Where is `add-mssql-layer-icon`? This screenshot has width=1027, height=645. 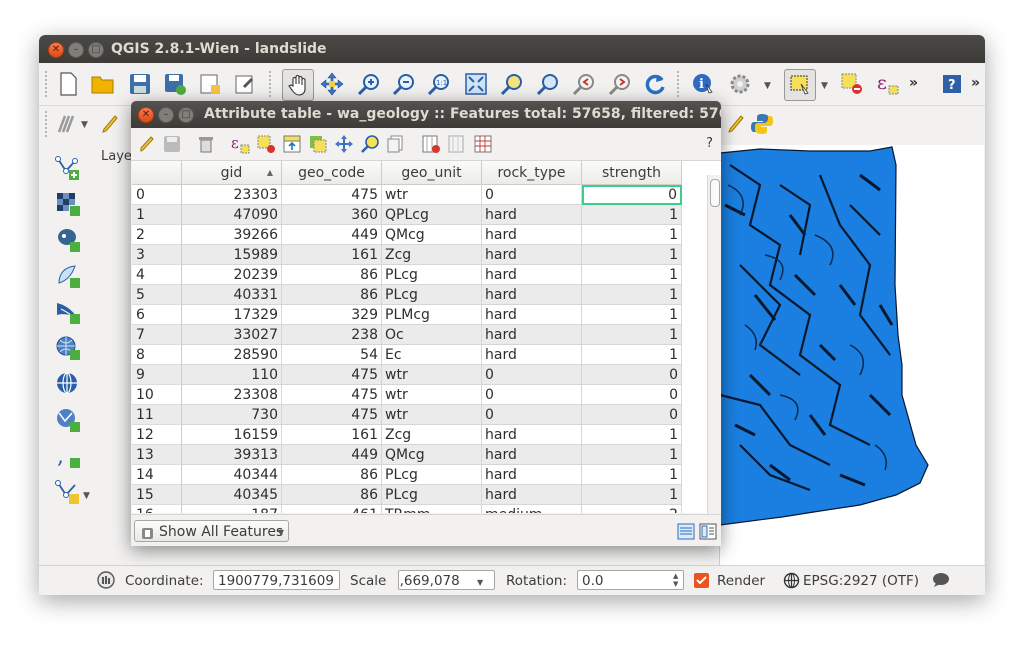
add-mssql-layer-icon is located at coordinates (68, 312).